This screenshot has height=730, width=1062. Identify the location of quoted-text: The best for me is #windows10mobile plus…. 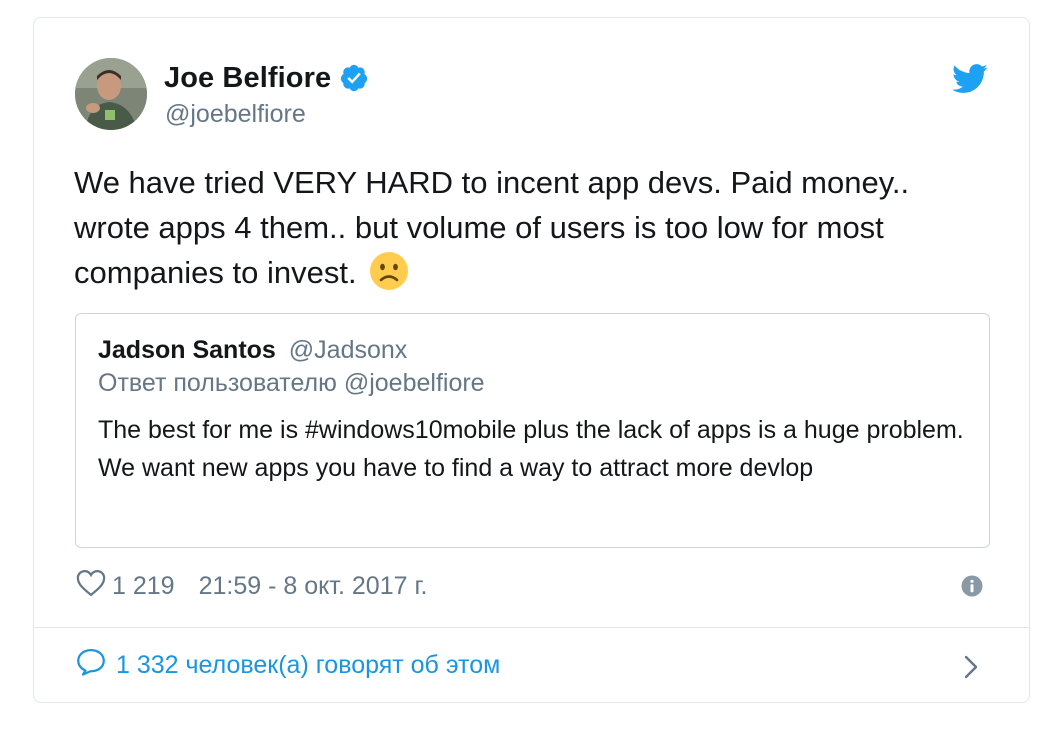
(531, 449).